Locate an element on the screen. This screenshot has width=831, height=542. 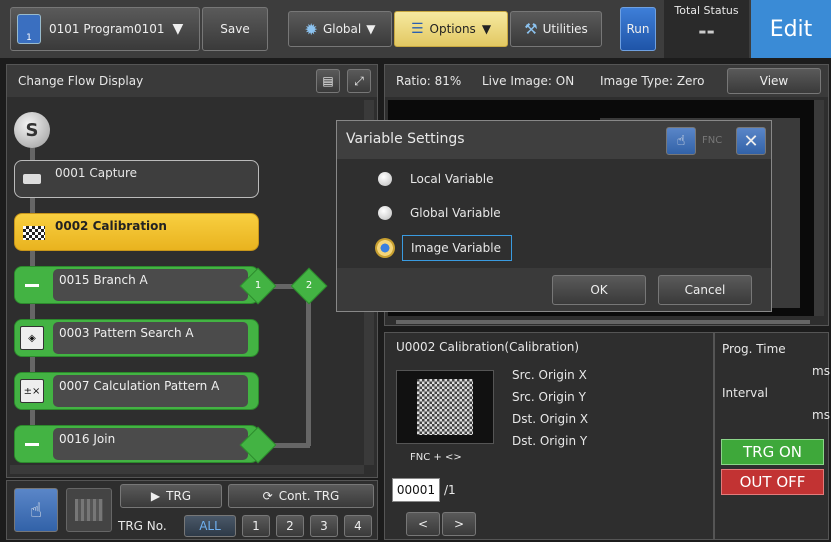
film-icon is located at coordinates (89, 510).